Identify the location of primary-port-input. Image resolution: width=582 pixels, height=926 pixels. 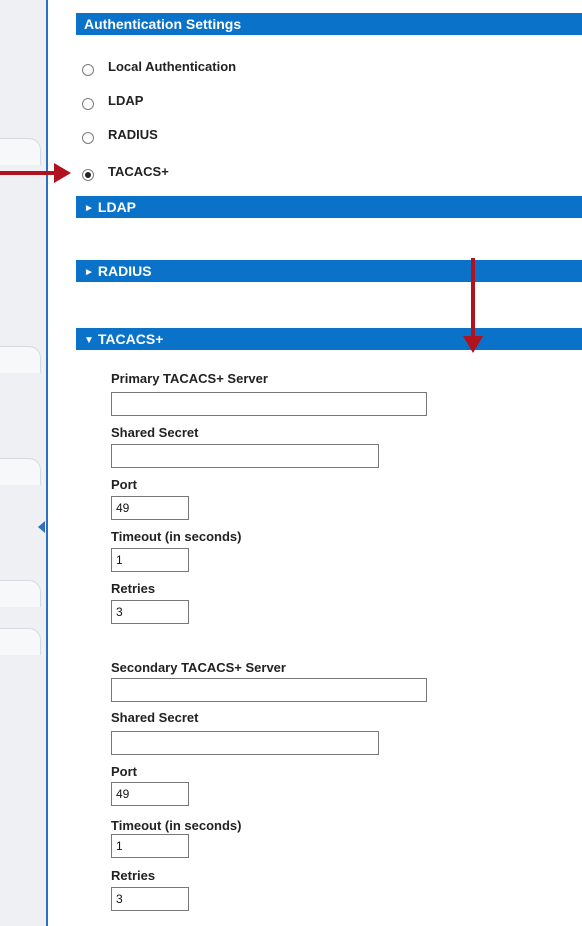
(150, 508).